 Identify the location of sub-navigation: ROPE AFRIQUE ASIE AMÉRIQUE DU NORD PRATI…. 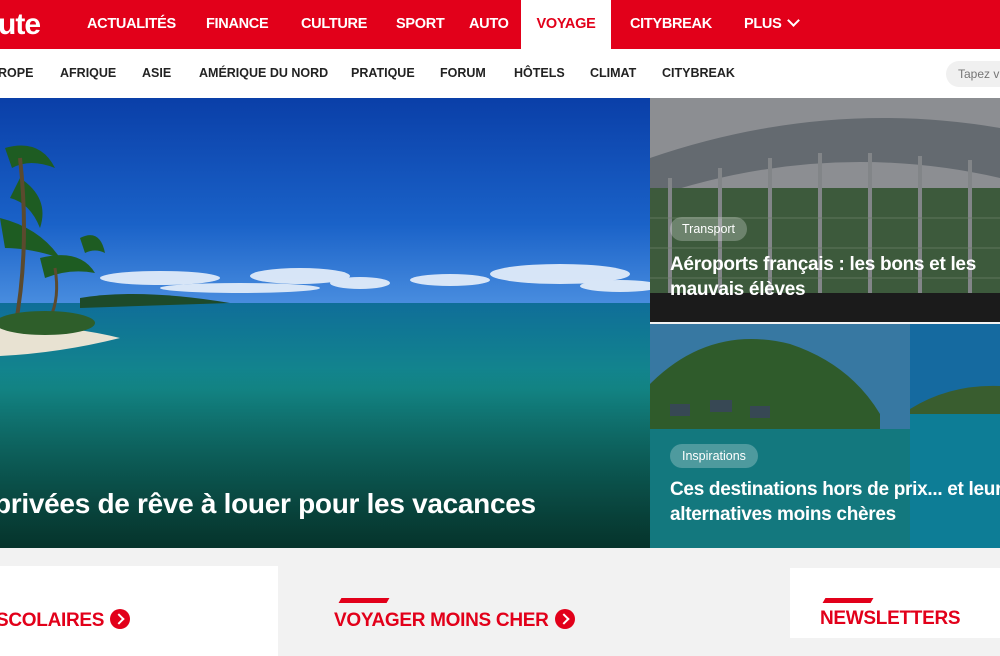
(500, 73).